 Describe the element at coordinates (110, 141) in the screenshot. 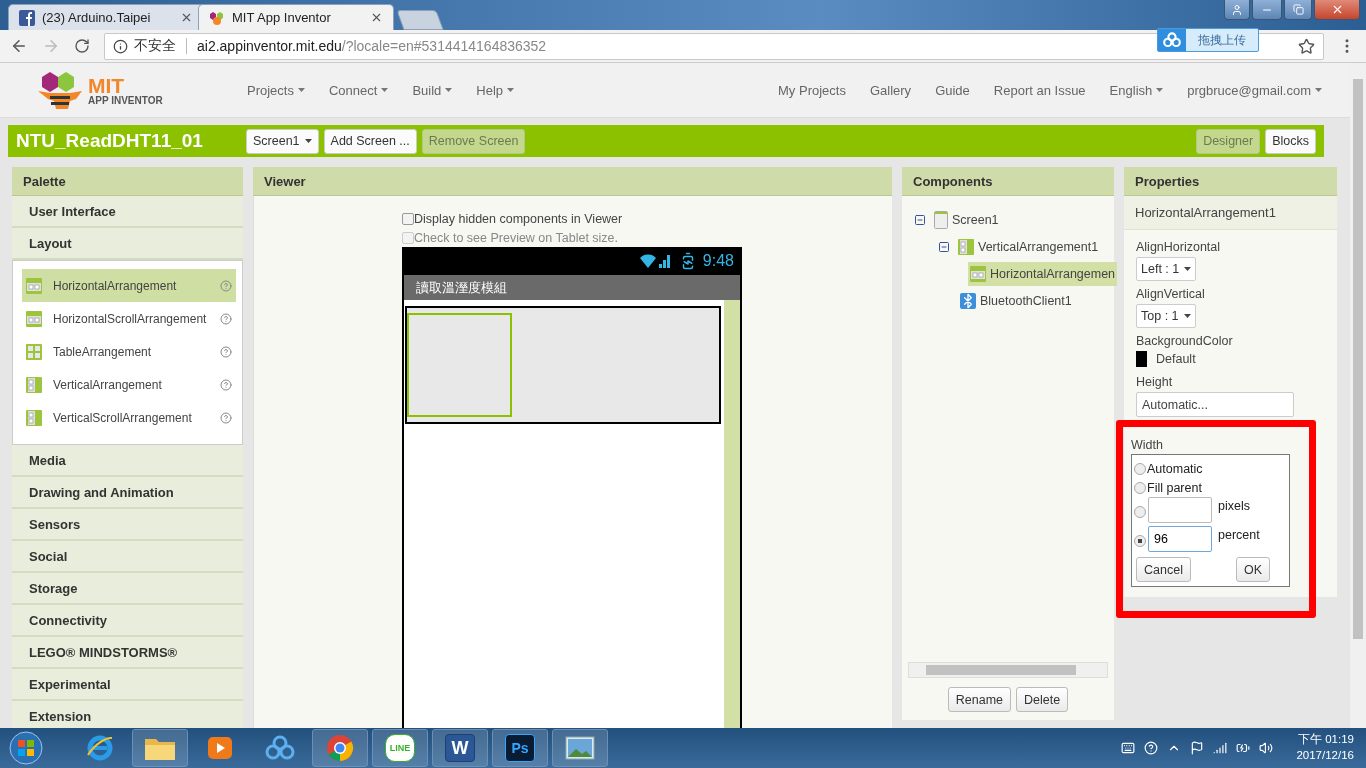

I see `project-name: NTU_ReadDHT11_01` at that location.